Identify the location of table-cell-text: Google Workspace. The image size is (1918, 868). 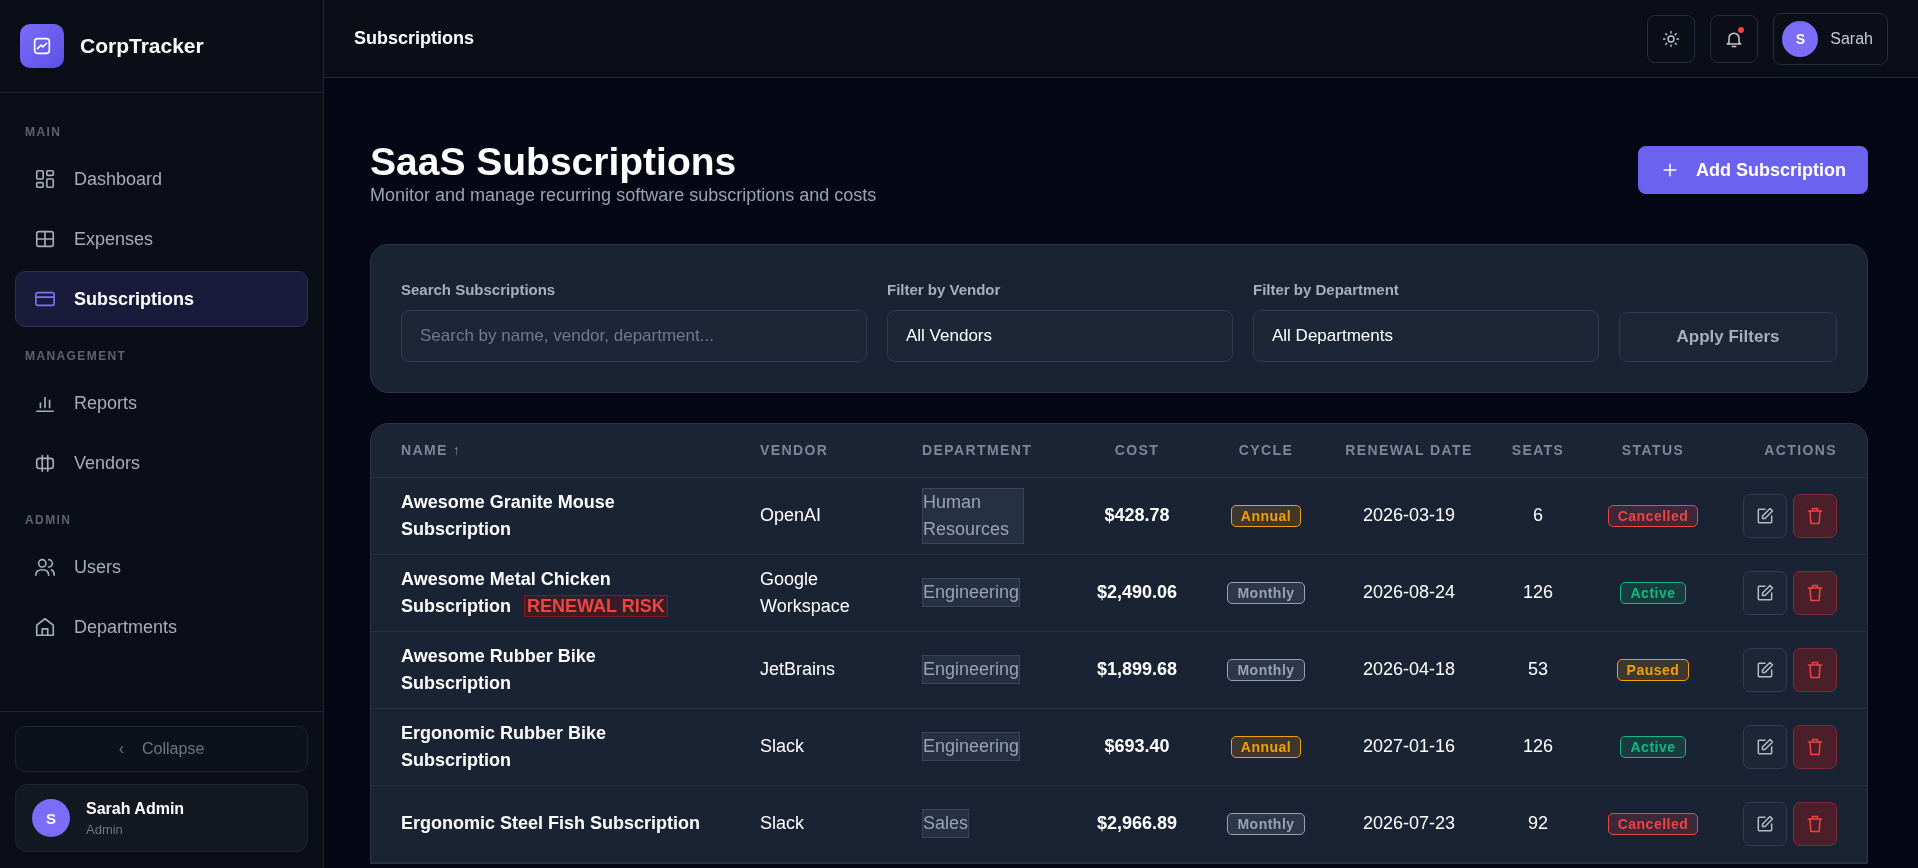
(805, 592).